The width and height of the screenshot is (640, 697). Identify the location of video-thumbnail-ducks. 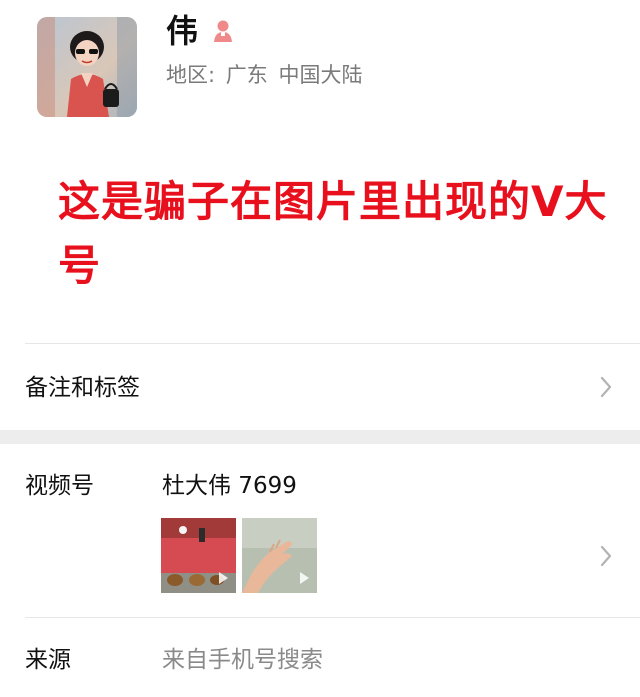
(198, 555).